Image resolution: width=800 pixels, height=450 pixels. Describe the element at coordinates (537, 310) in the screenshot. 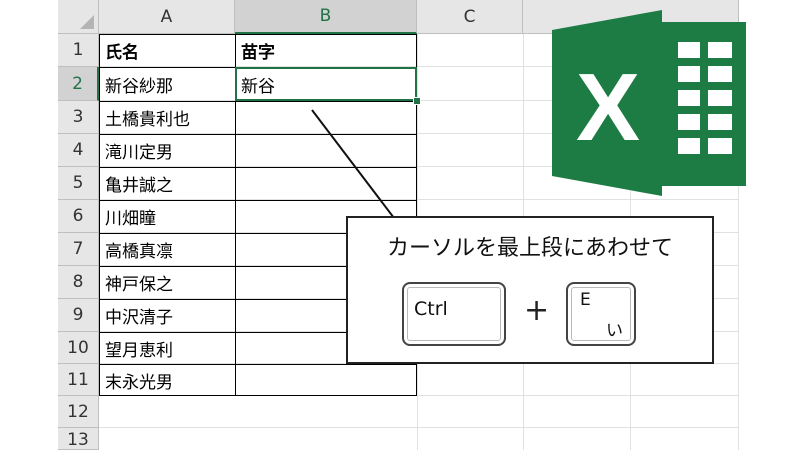

I see `plus-sign: +` at that location.